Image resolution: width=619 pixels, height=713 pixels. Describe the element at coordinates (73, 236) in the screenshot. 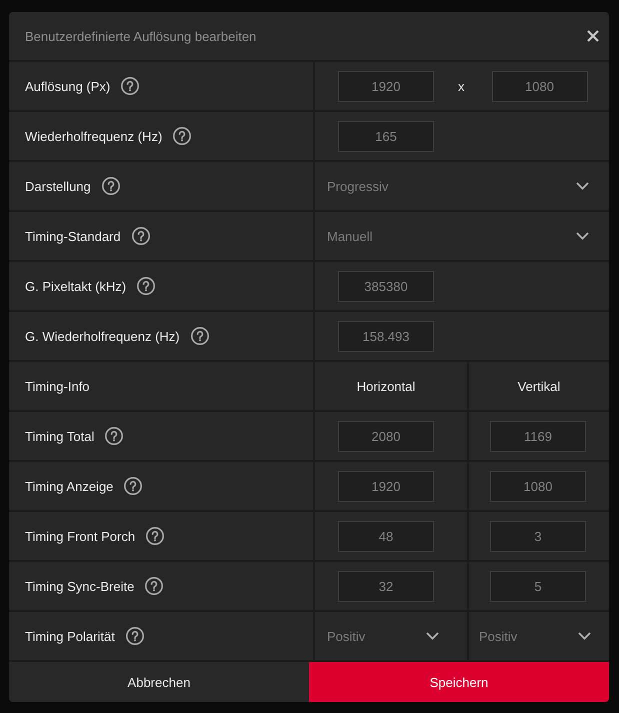

I see `field-label: Timing-Standard` at that location.